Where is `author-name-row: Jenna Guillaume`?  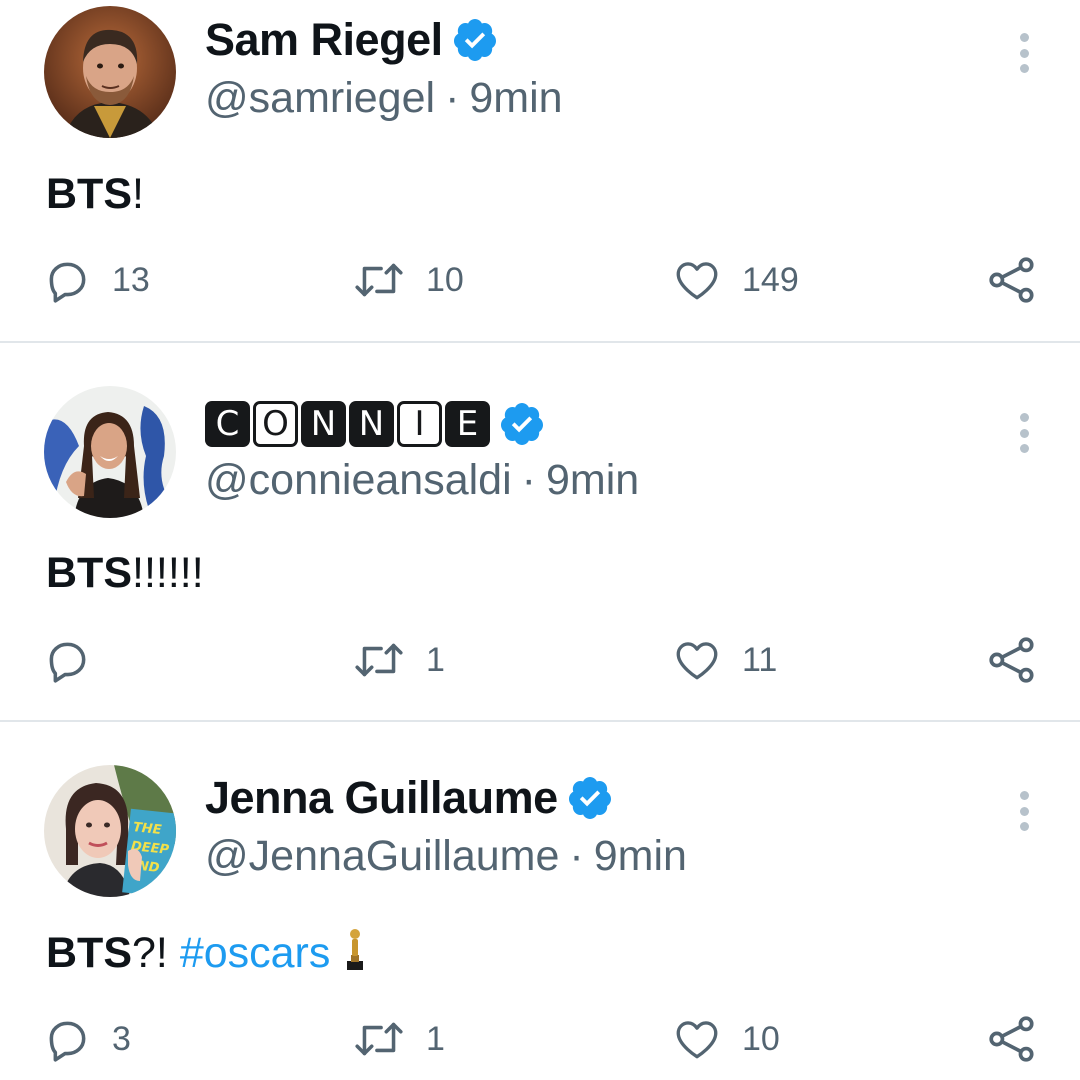 author-name-row: Jenna Guillaume is located at coordinates (409, 798).